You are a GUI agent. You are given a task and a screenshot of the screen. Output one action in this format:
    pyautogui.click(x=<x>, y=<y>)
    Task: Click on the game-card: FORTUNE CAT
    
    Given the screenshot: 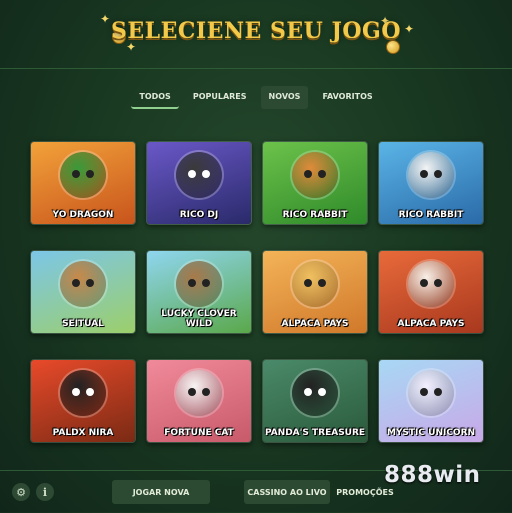 What is the action you would take?
    pyautogui.click(x=199, y=401)
    